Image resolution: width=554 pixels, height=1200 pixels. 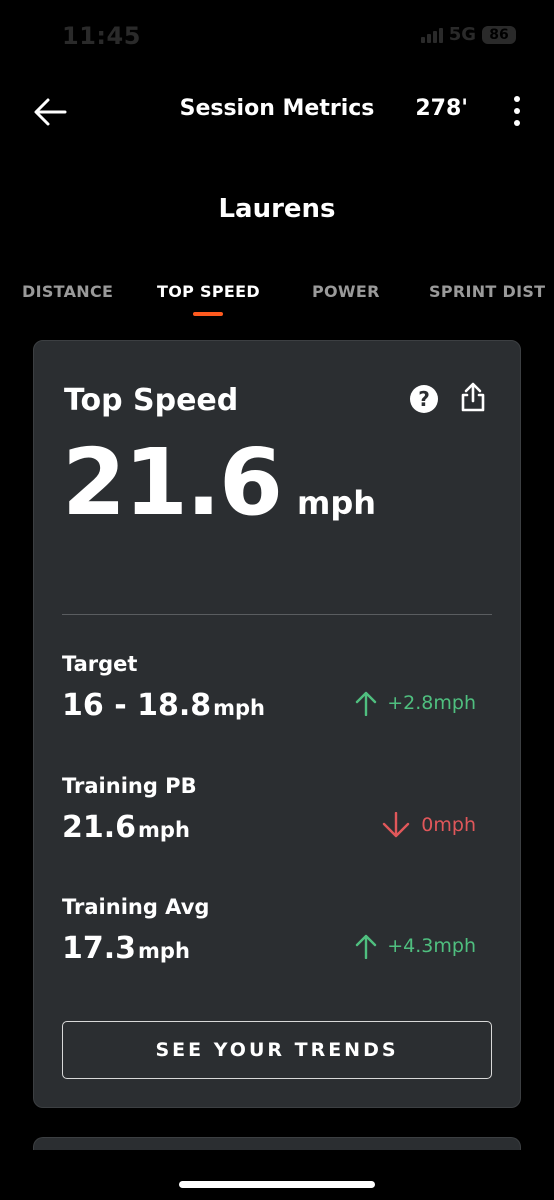 I want to click on header: Session Metrics 278', so click(x=277, y=110).